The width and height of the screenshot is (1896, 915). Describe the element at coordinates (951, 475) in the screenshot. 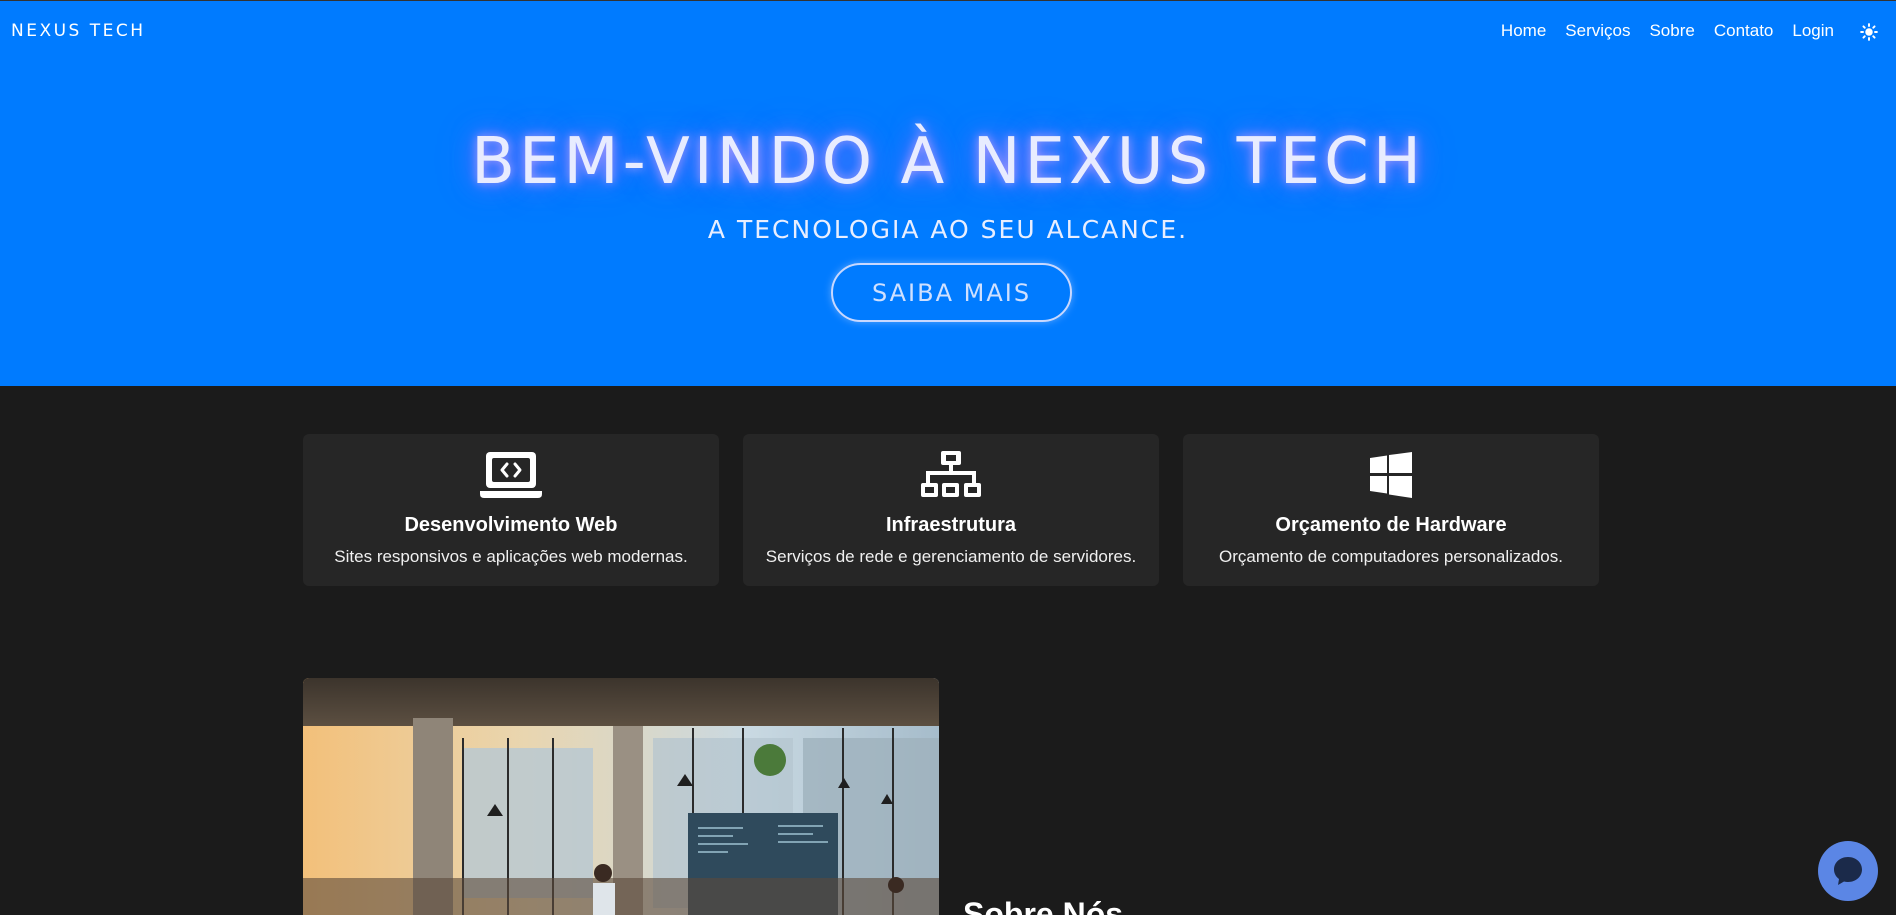

I see `network-icon` at that location.